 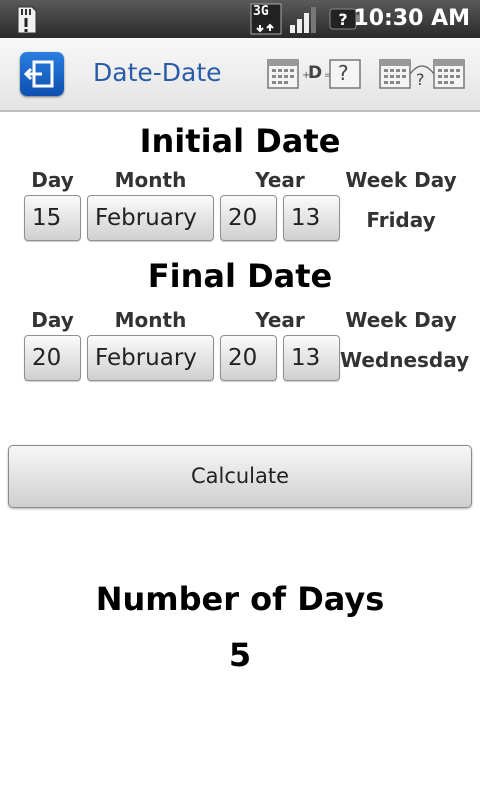 What do you see at coordinates (240, 476) in the screenshot?
I see `calculate-button: Calculate` at bounding box center [240, 476].